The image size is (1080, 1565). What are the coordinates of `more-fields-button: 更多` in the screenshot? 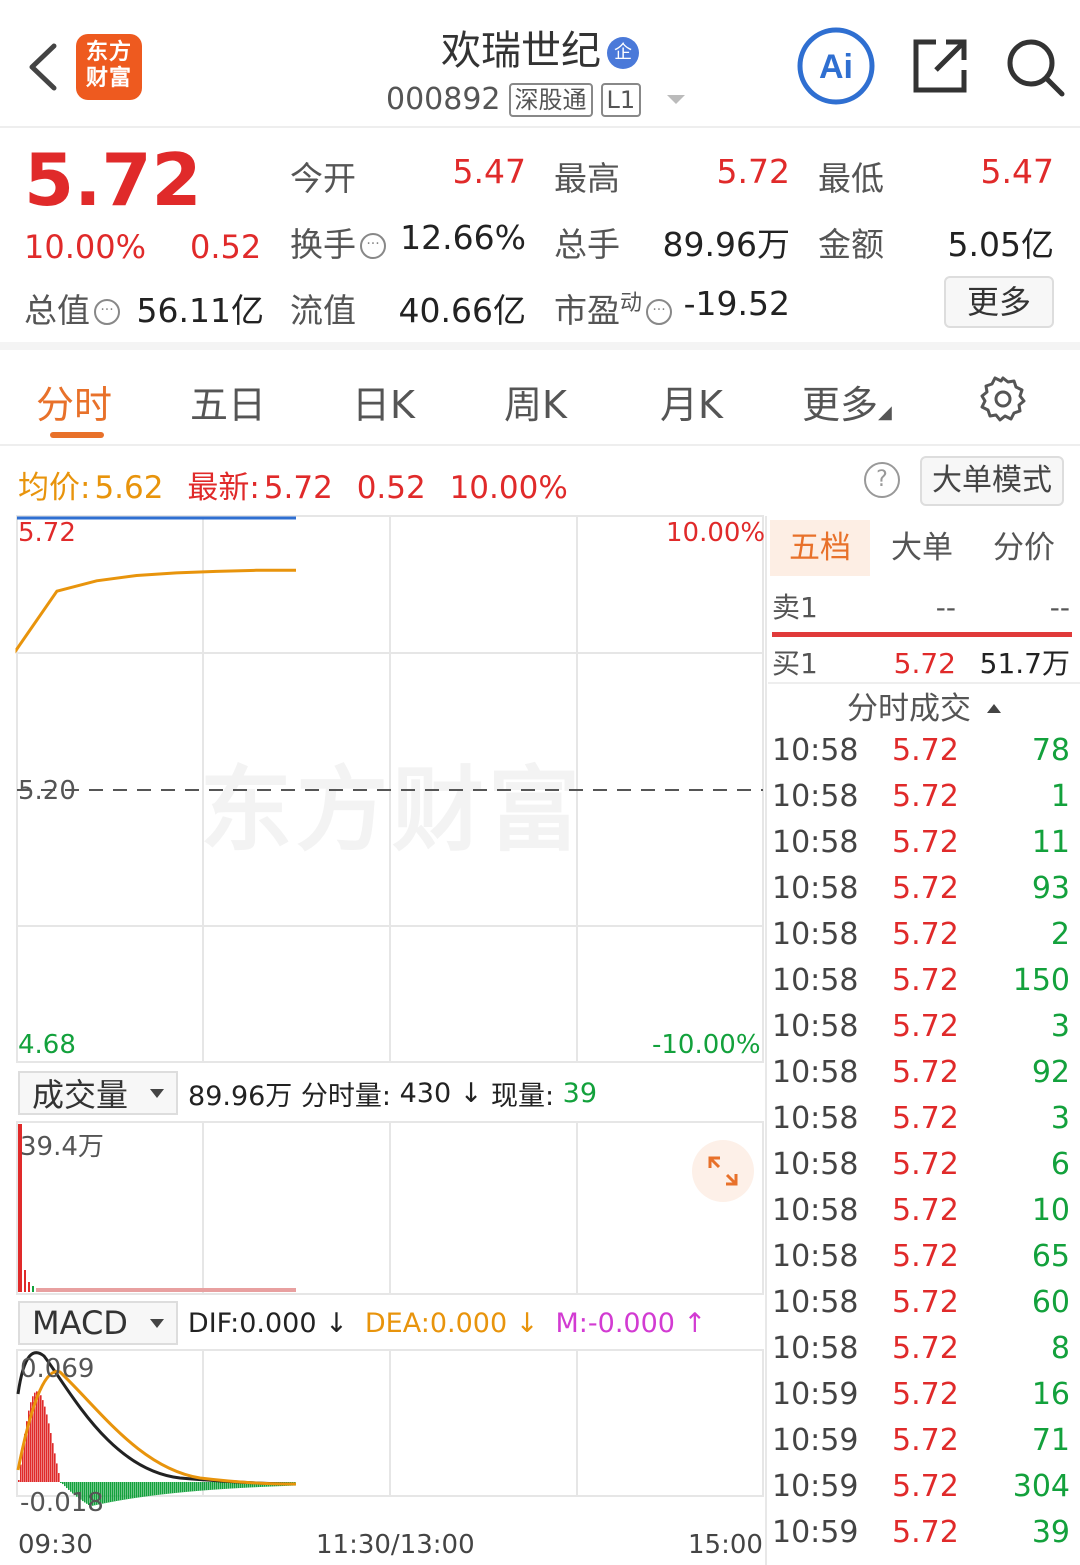 It's located at (999, 302).